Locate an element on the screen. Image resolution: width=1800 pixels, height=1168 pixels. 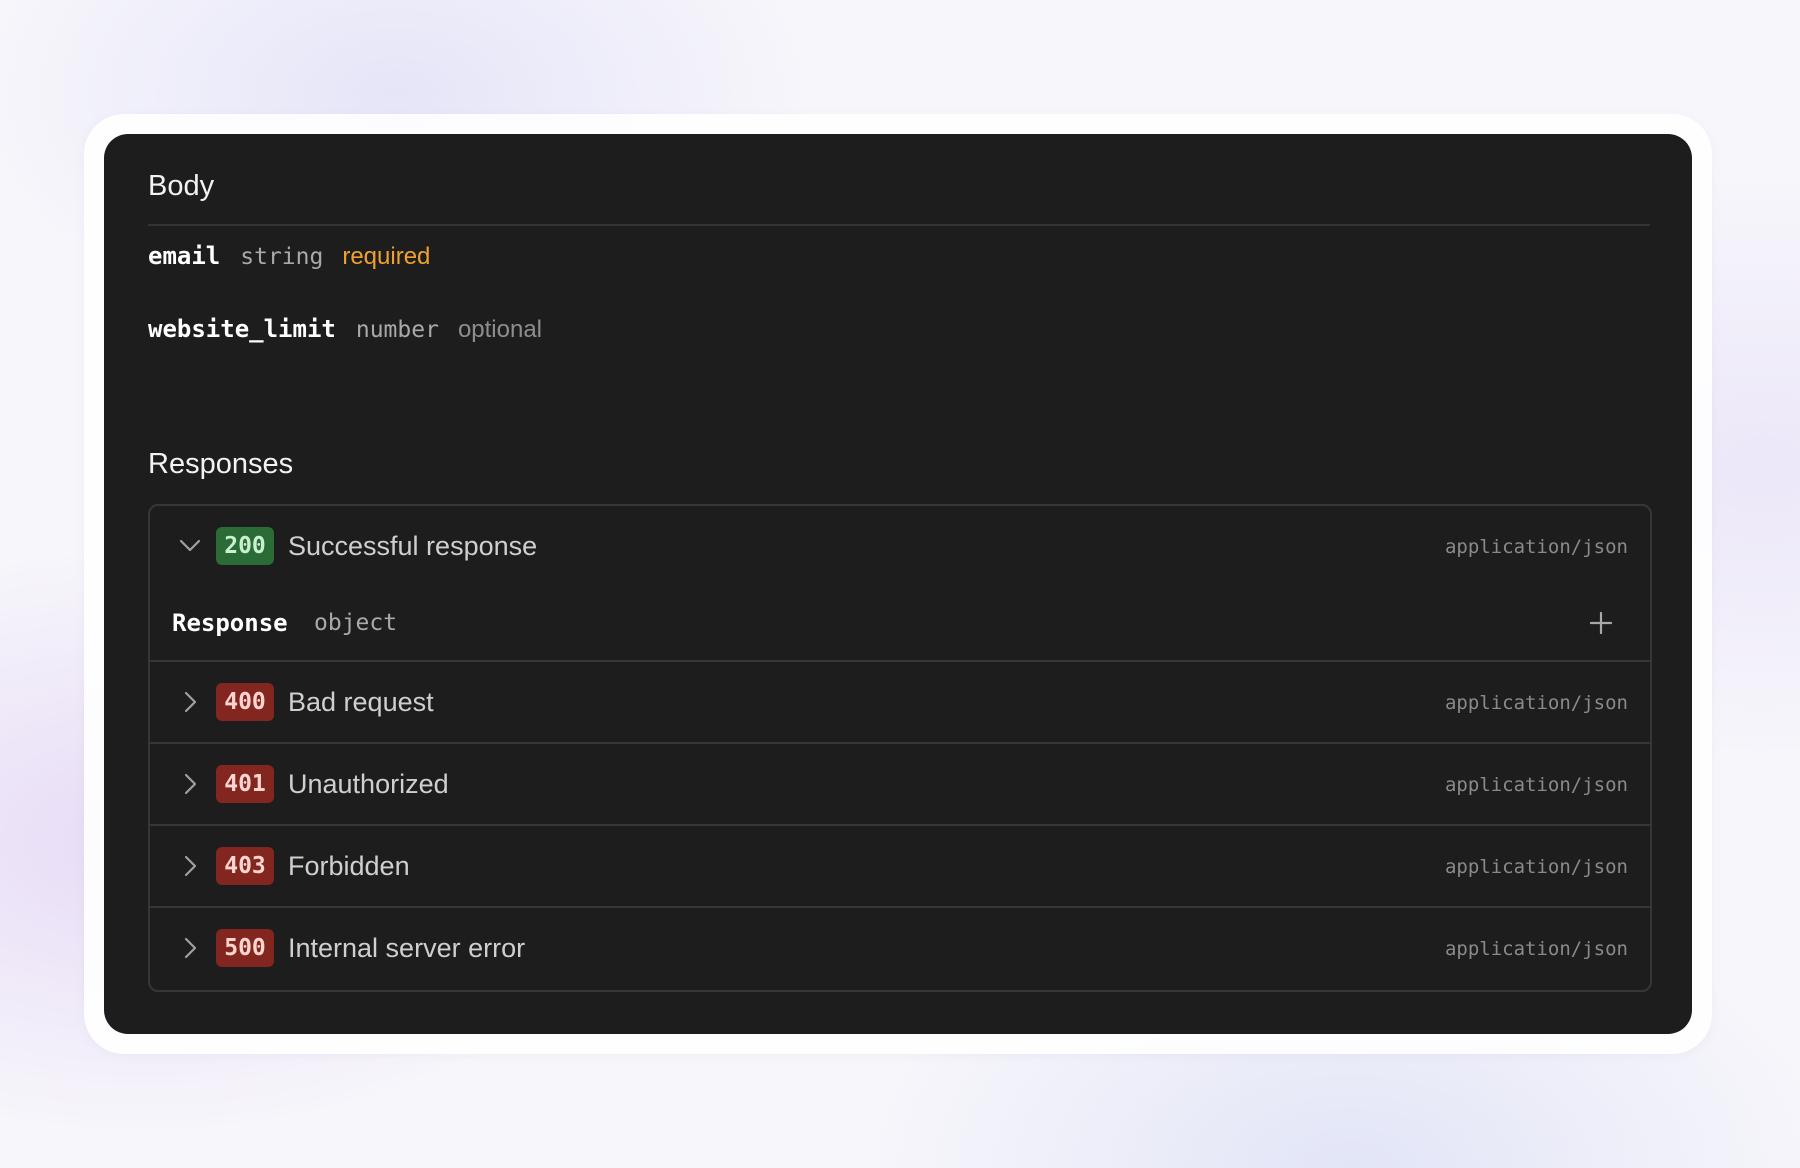
status-badge: 403 is located at coordinates (245, 866).